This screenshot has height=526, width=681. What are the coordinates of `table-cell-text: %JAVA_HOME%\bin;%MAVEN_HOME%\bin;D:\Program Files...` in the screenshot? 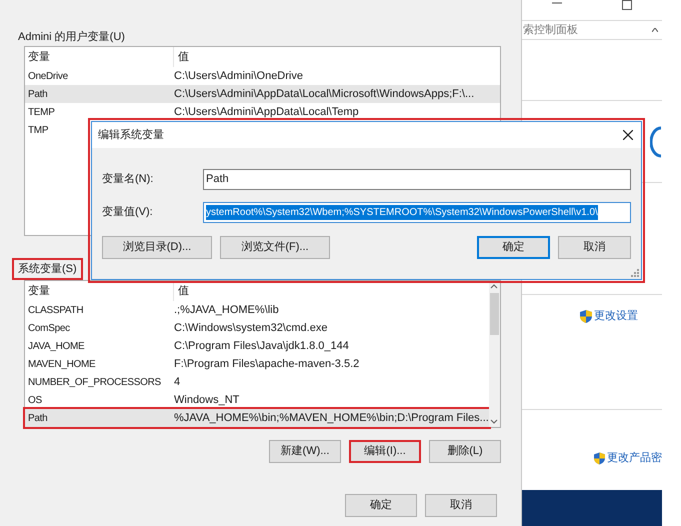 It's located at (331, 418).